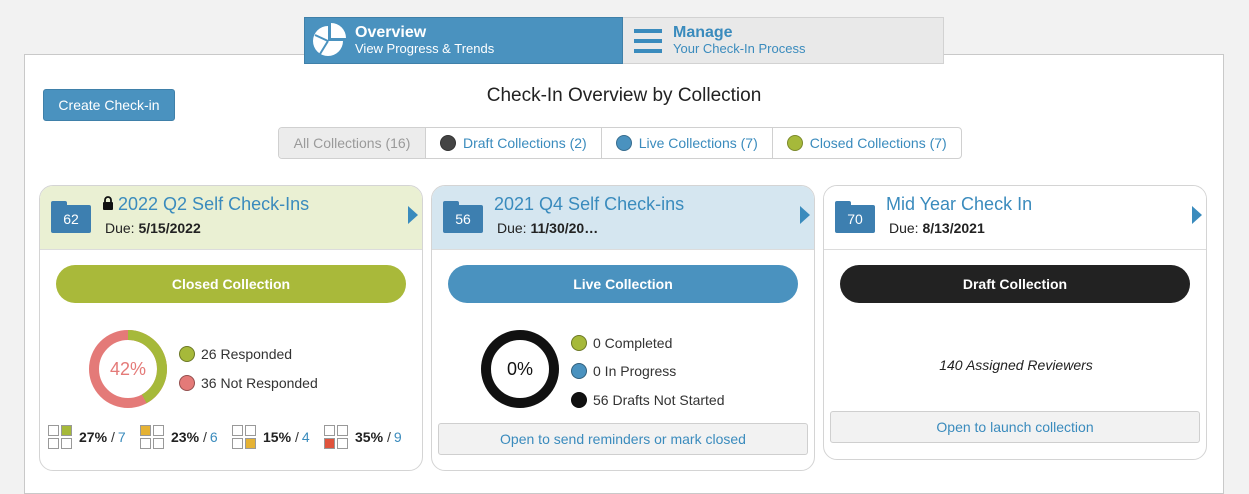 This screenshot has width=1249, height=494. I want to click on black-dot-icon, so click(579, 400).